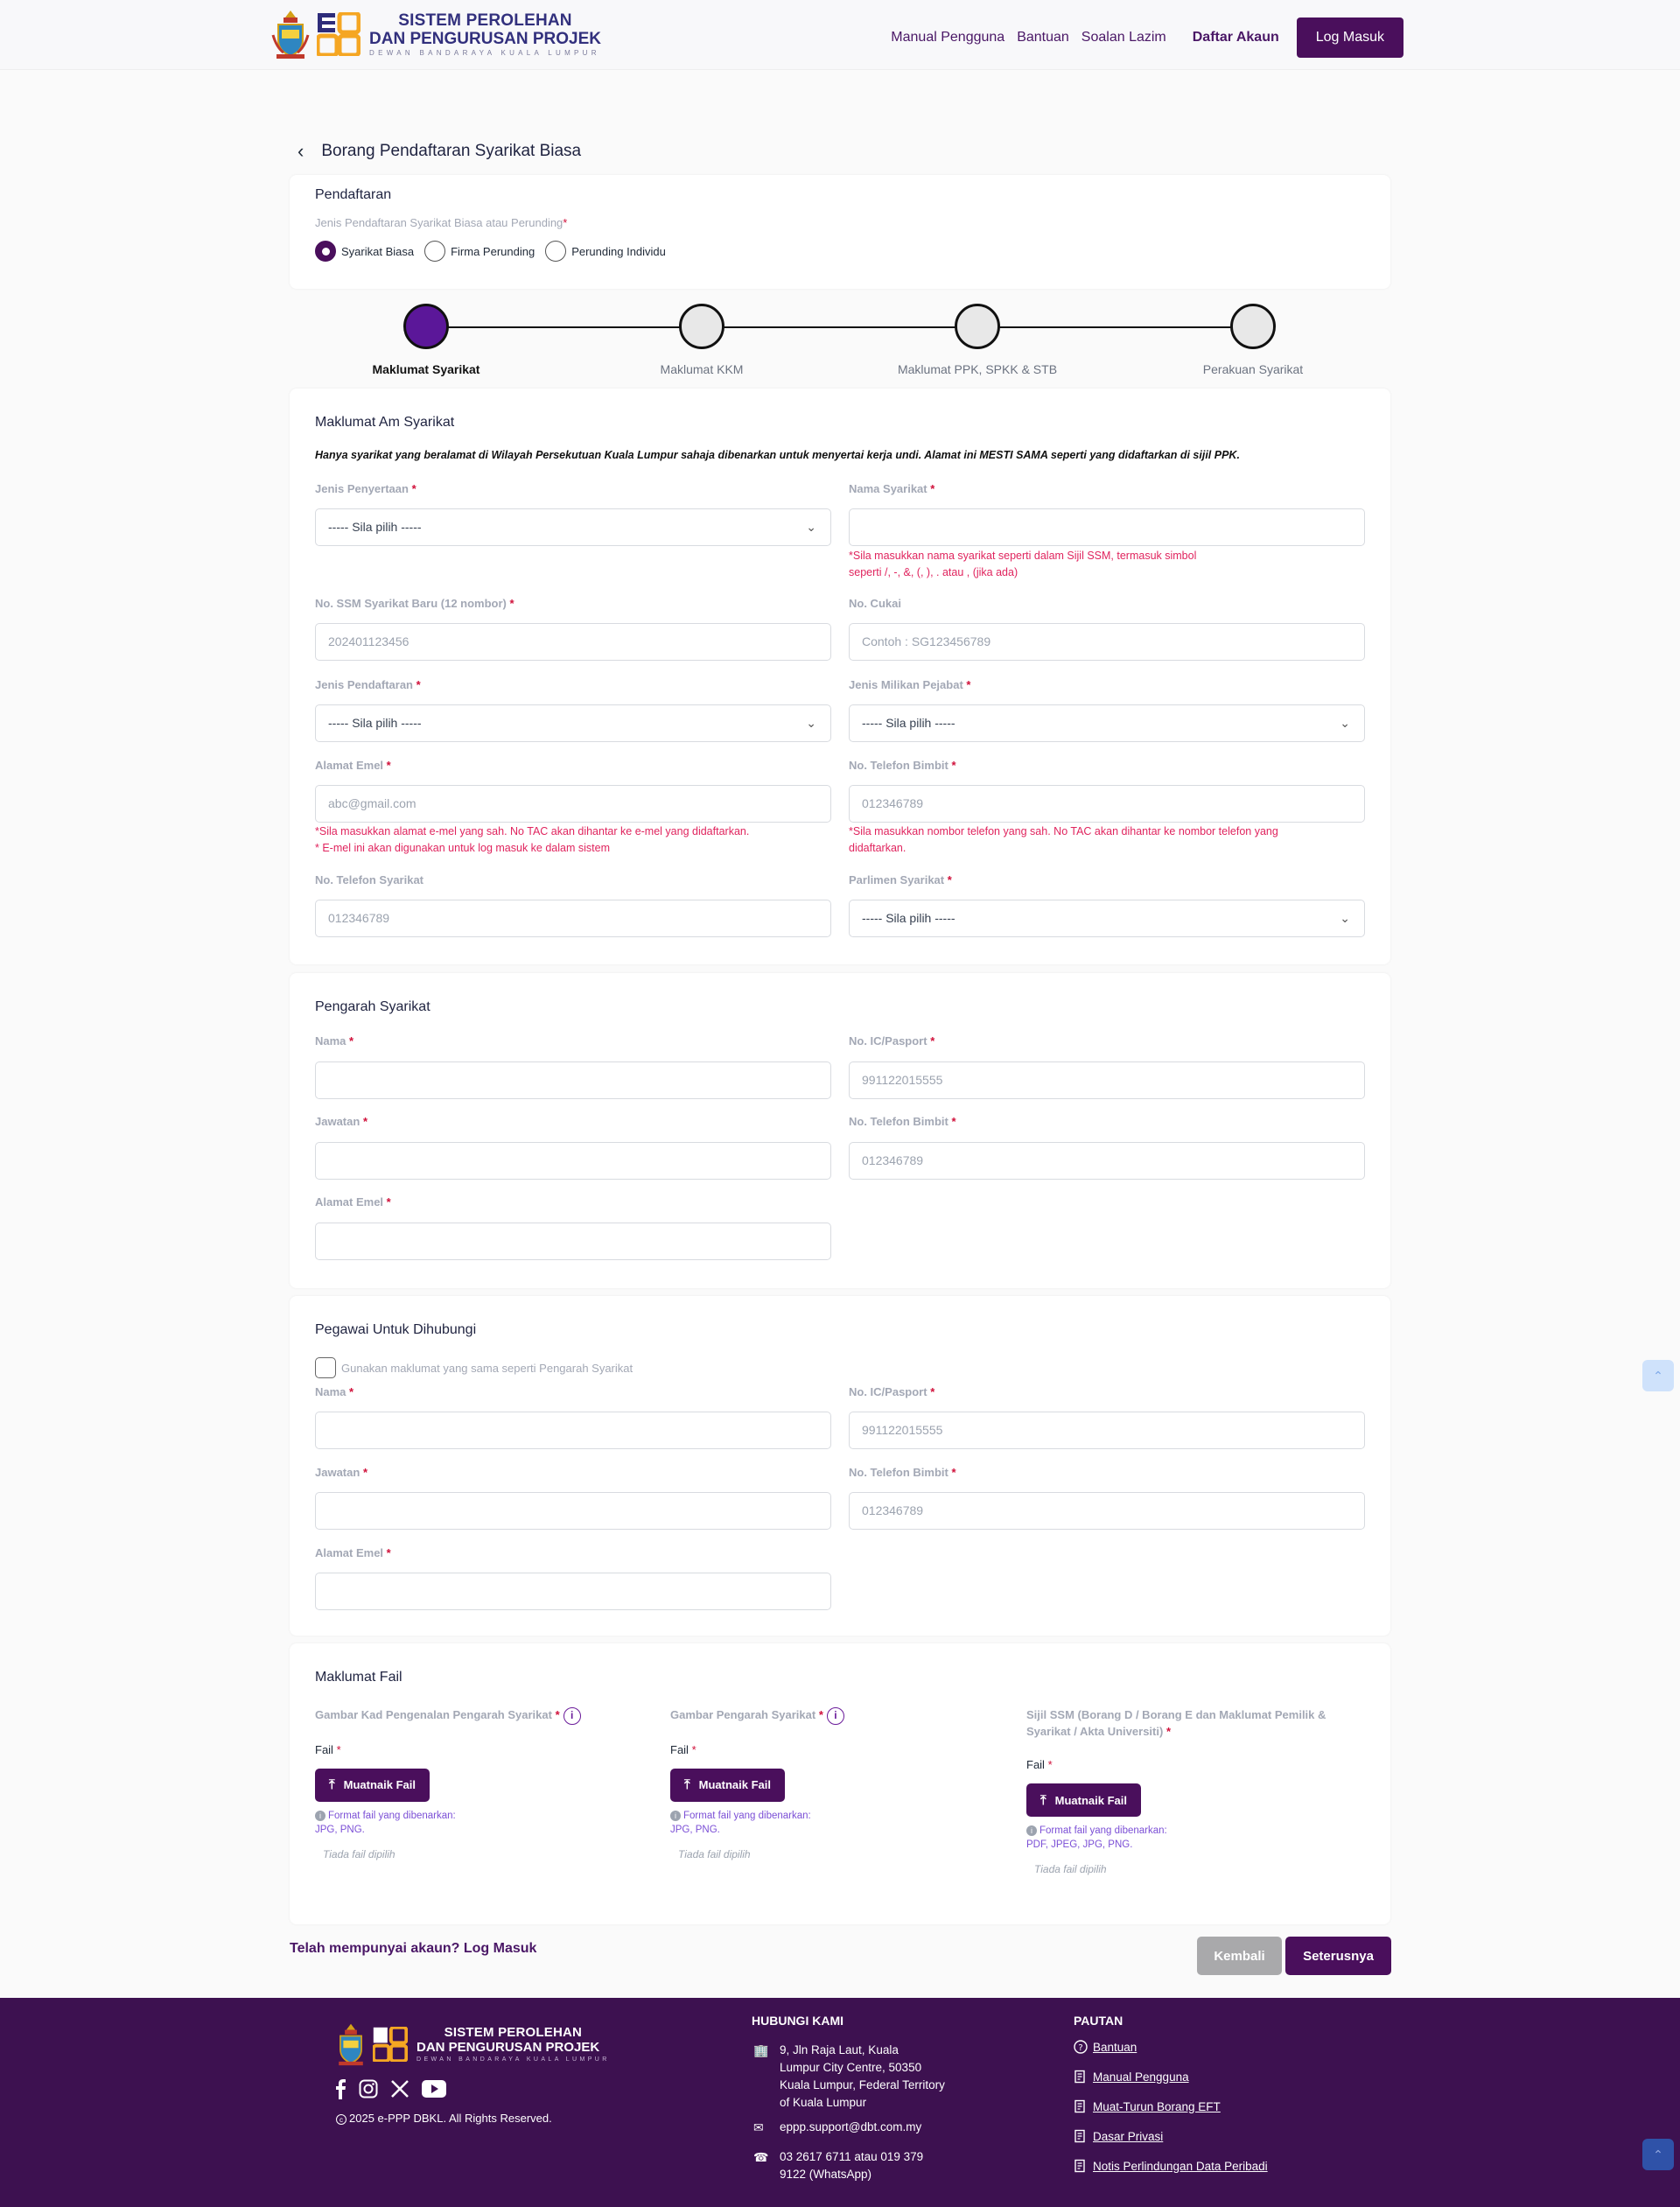  Describe the element at coordinates (605, 251) in the screenshot. I see `radio-perunding-individu: Perunding Individu` at that location.